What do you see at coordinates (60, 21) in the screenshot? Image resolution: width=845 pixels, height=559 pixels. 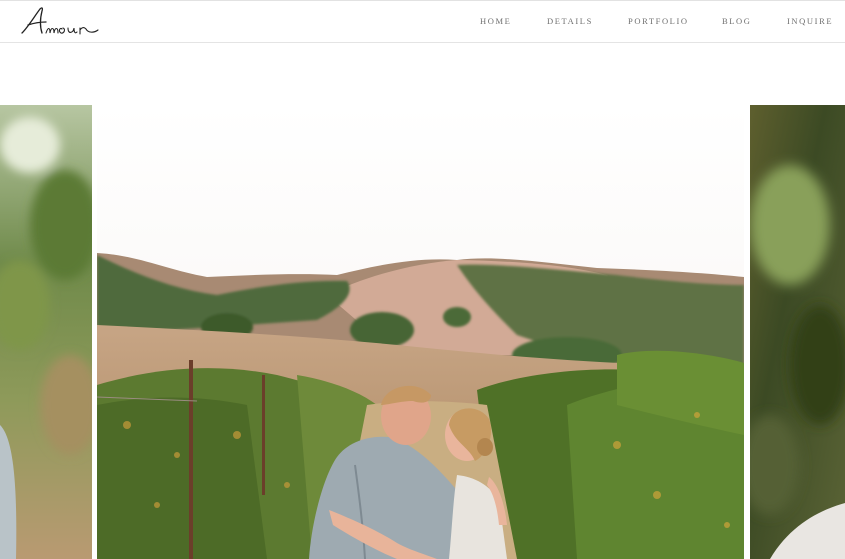 I see `amour-script-logo-icon` at bounding box center [60, 21].